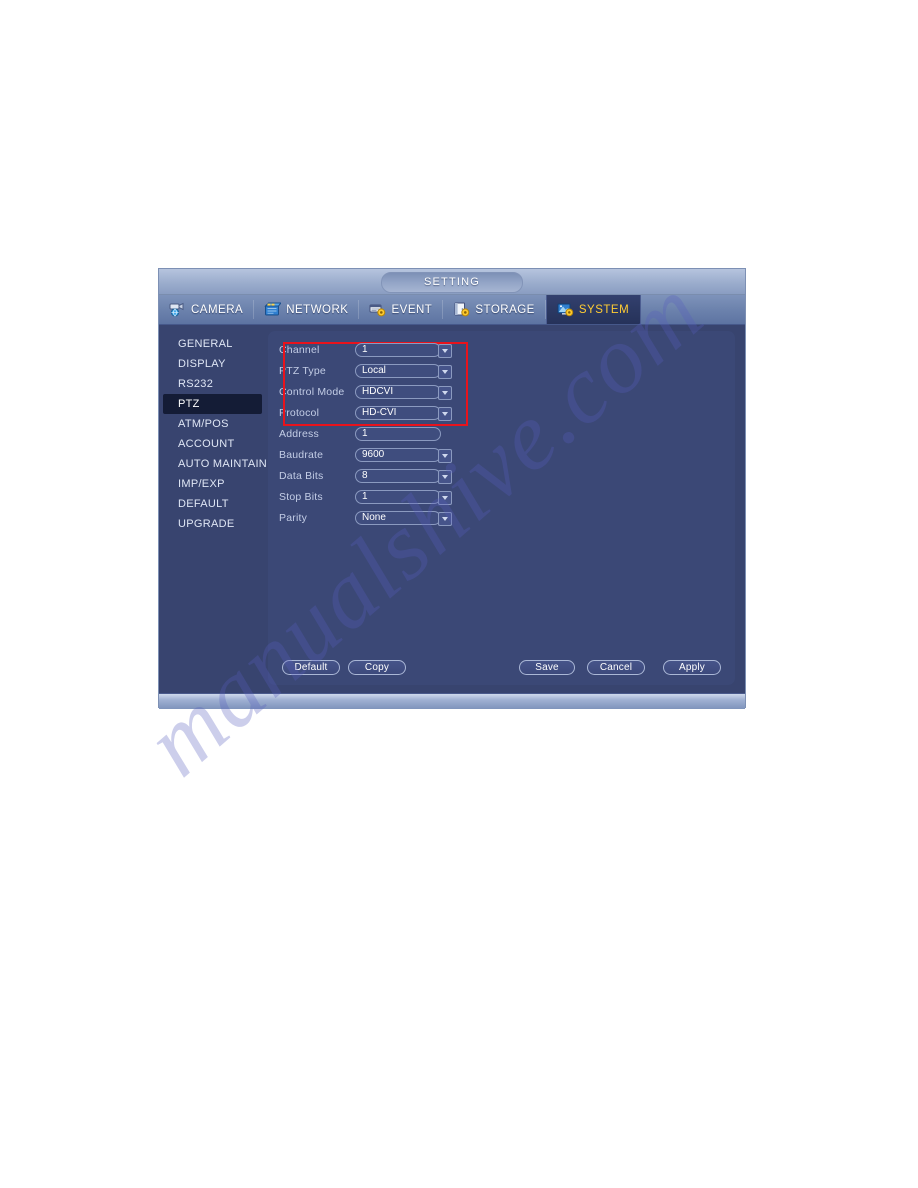 This screenshot has height=1188, width=918. I want to click on system-gear-icon, so click(565, 309).